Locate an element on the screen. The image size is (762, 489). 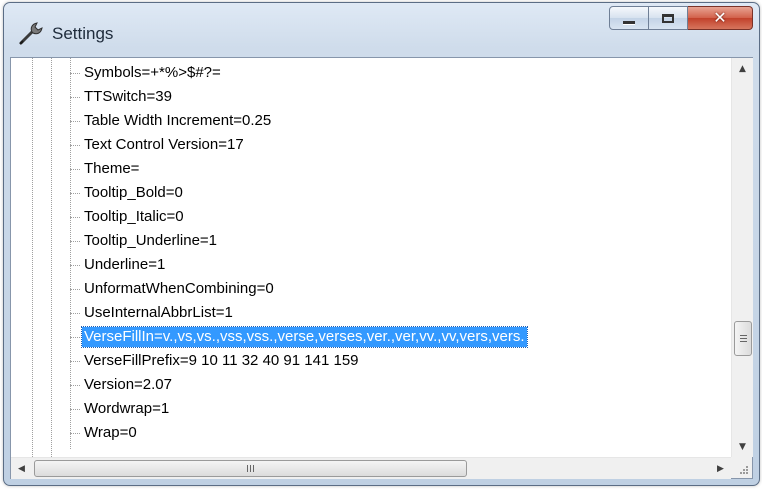
caption-buttons: ✕ is located at coordinates (681, 17).